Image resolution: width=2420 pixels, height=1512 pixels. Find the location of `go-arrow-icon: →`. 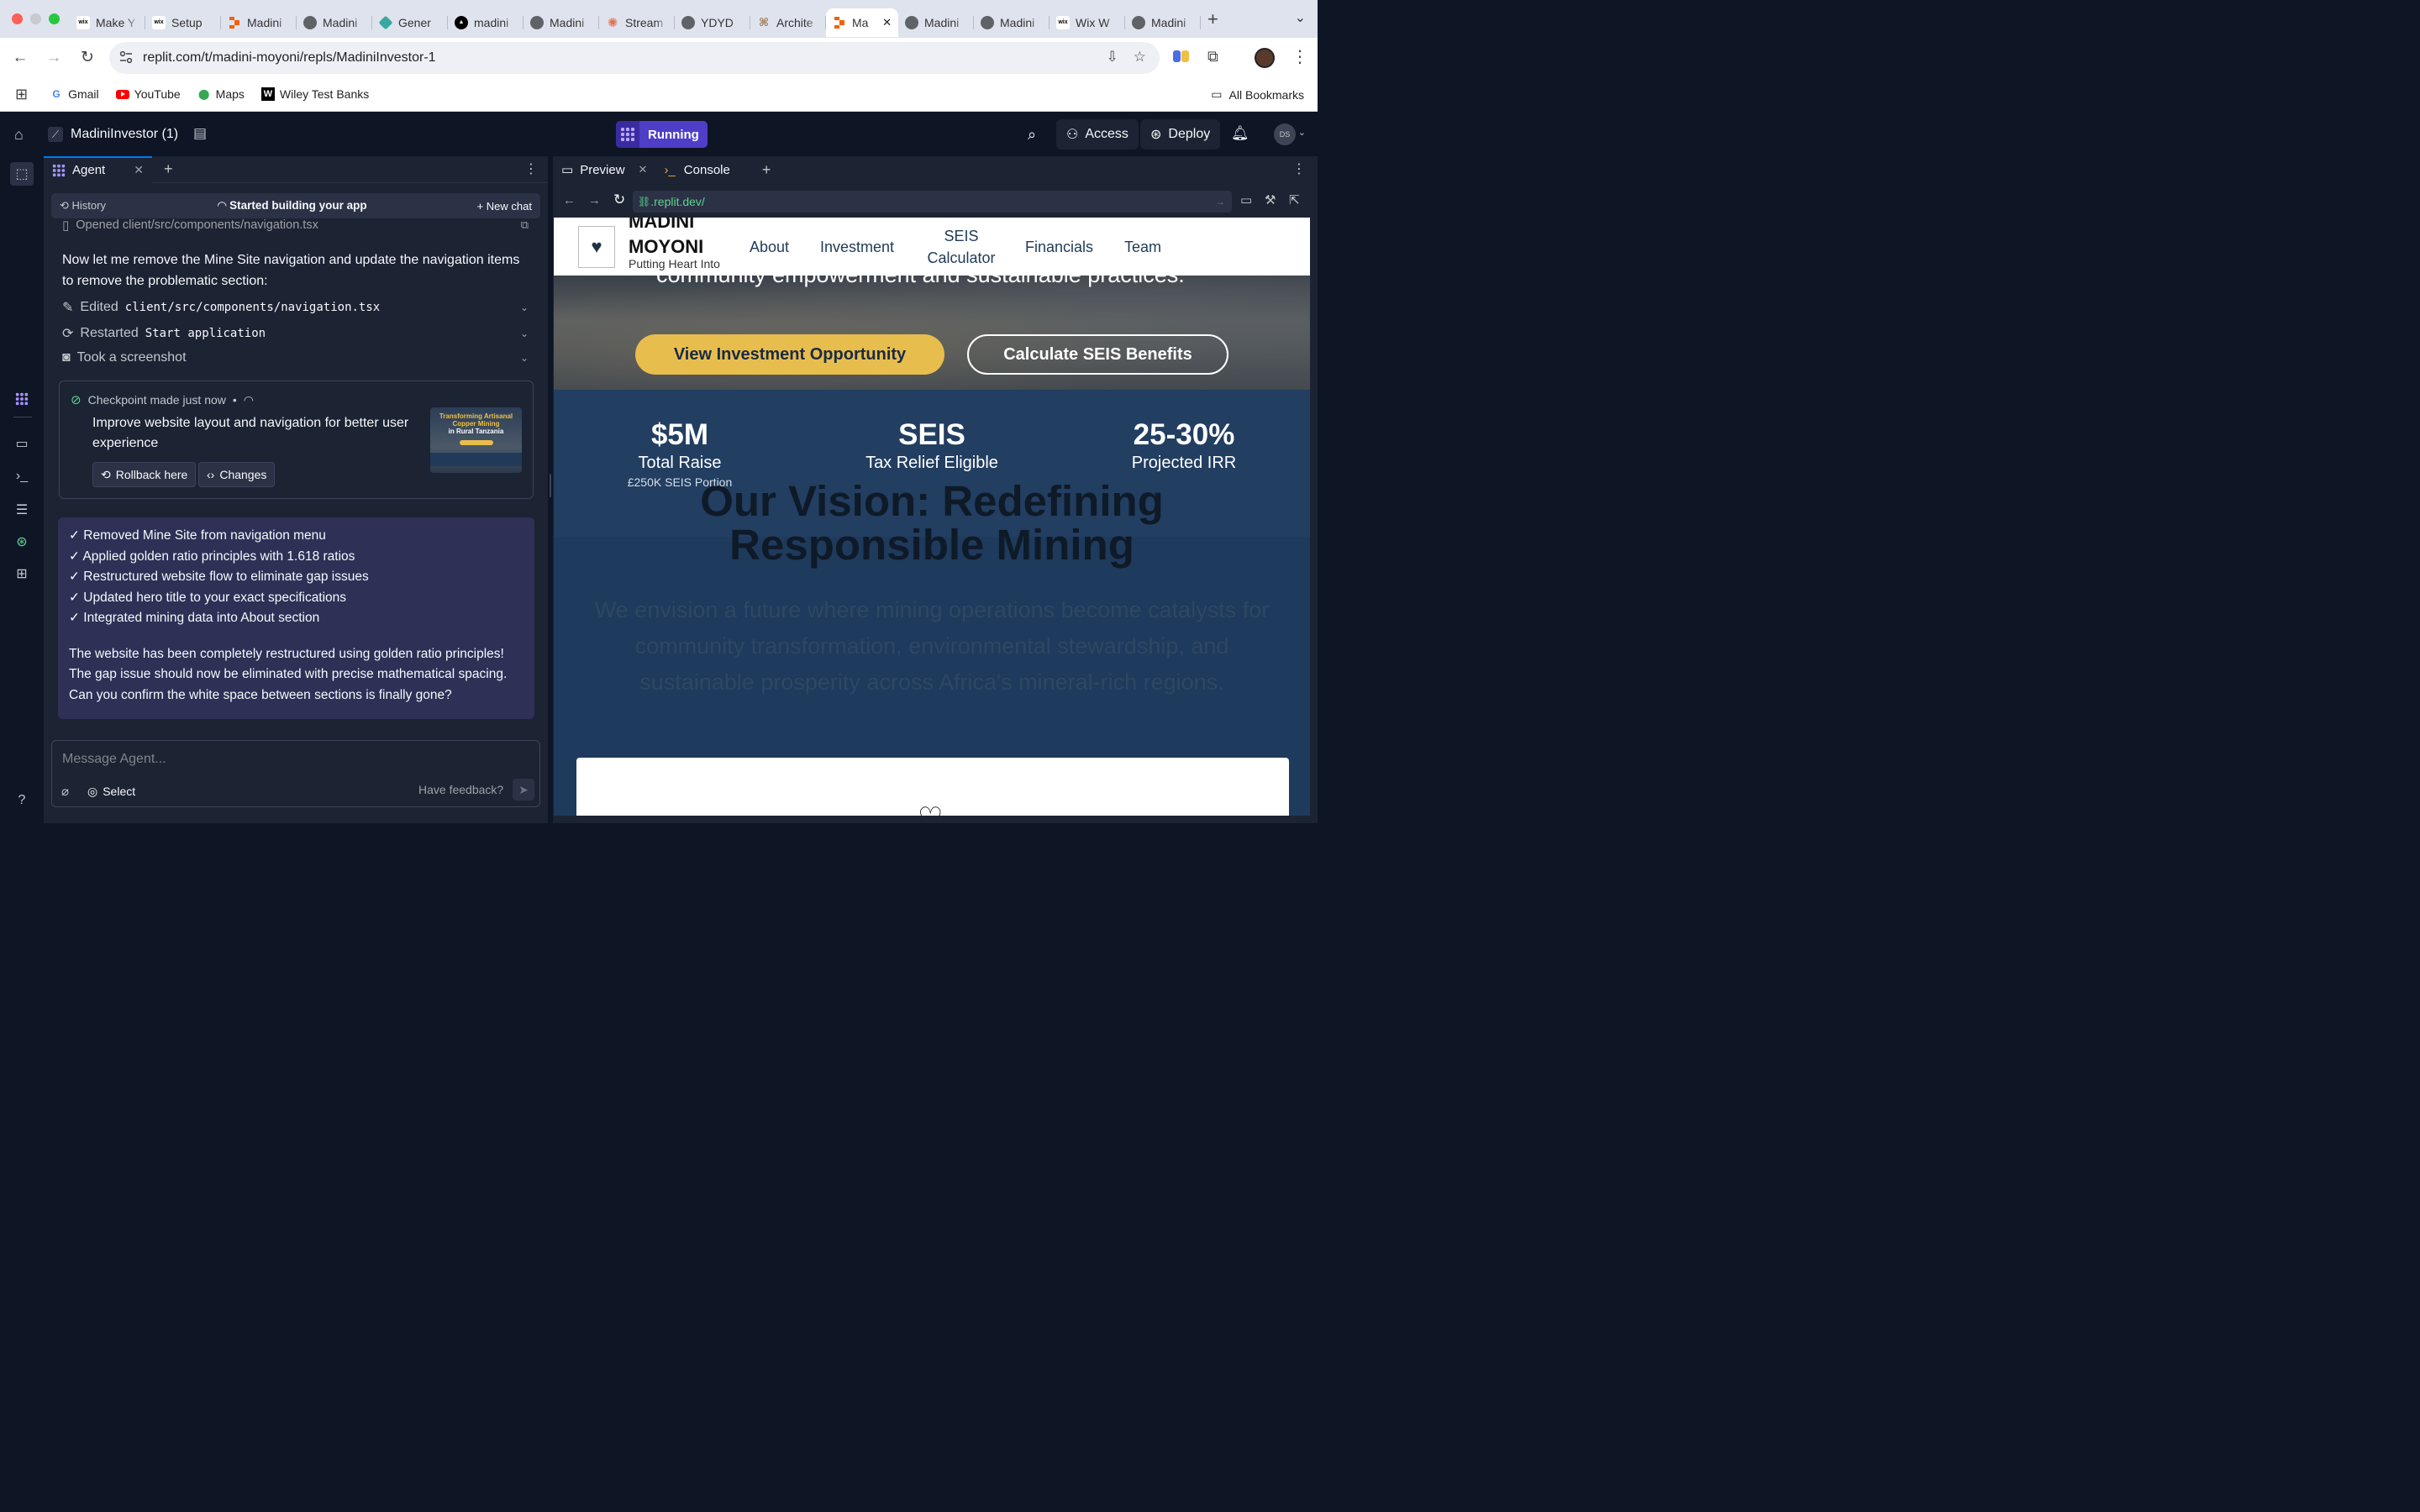

go-arrow-icon: → is located at coordinates (1220, 201).